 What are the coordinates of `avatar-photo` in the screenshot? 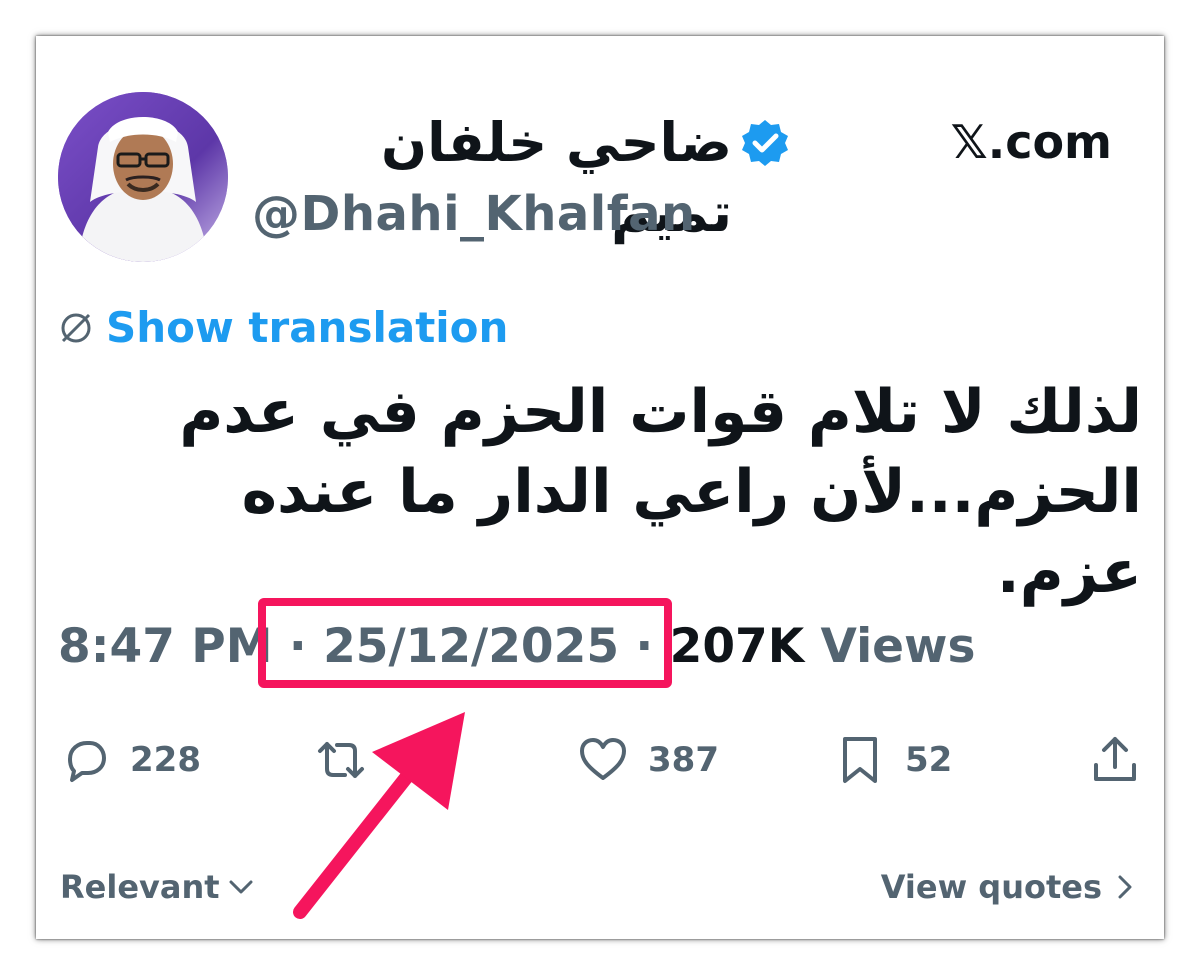 It's located at (143, 177).